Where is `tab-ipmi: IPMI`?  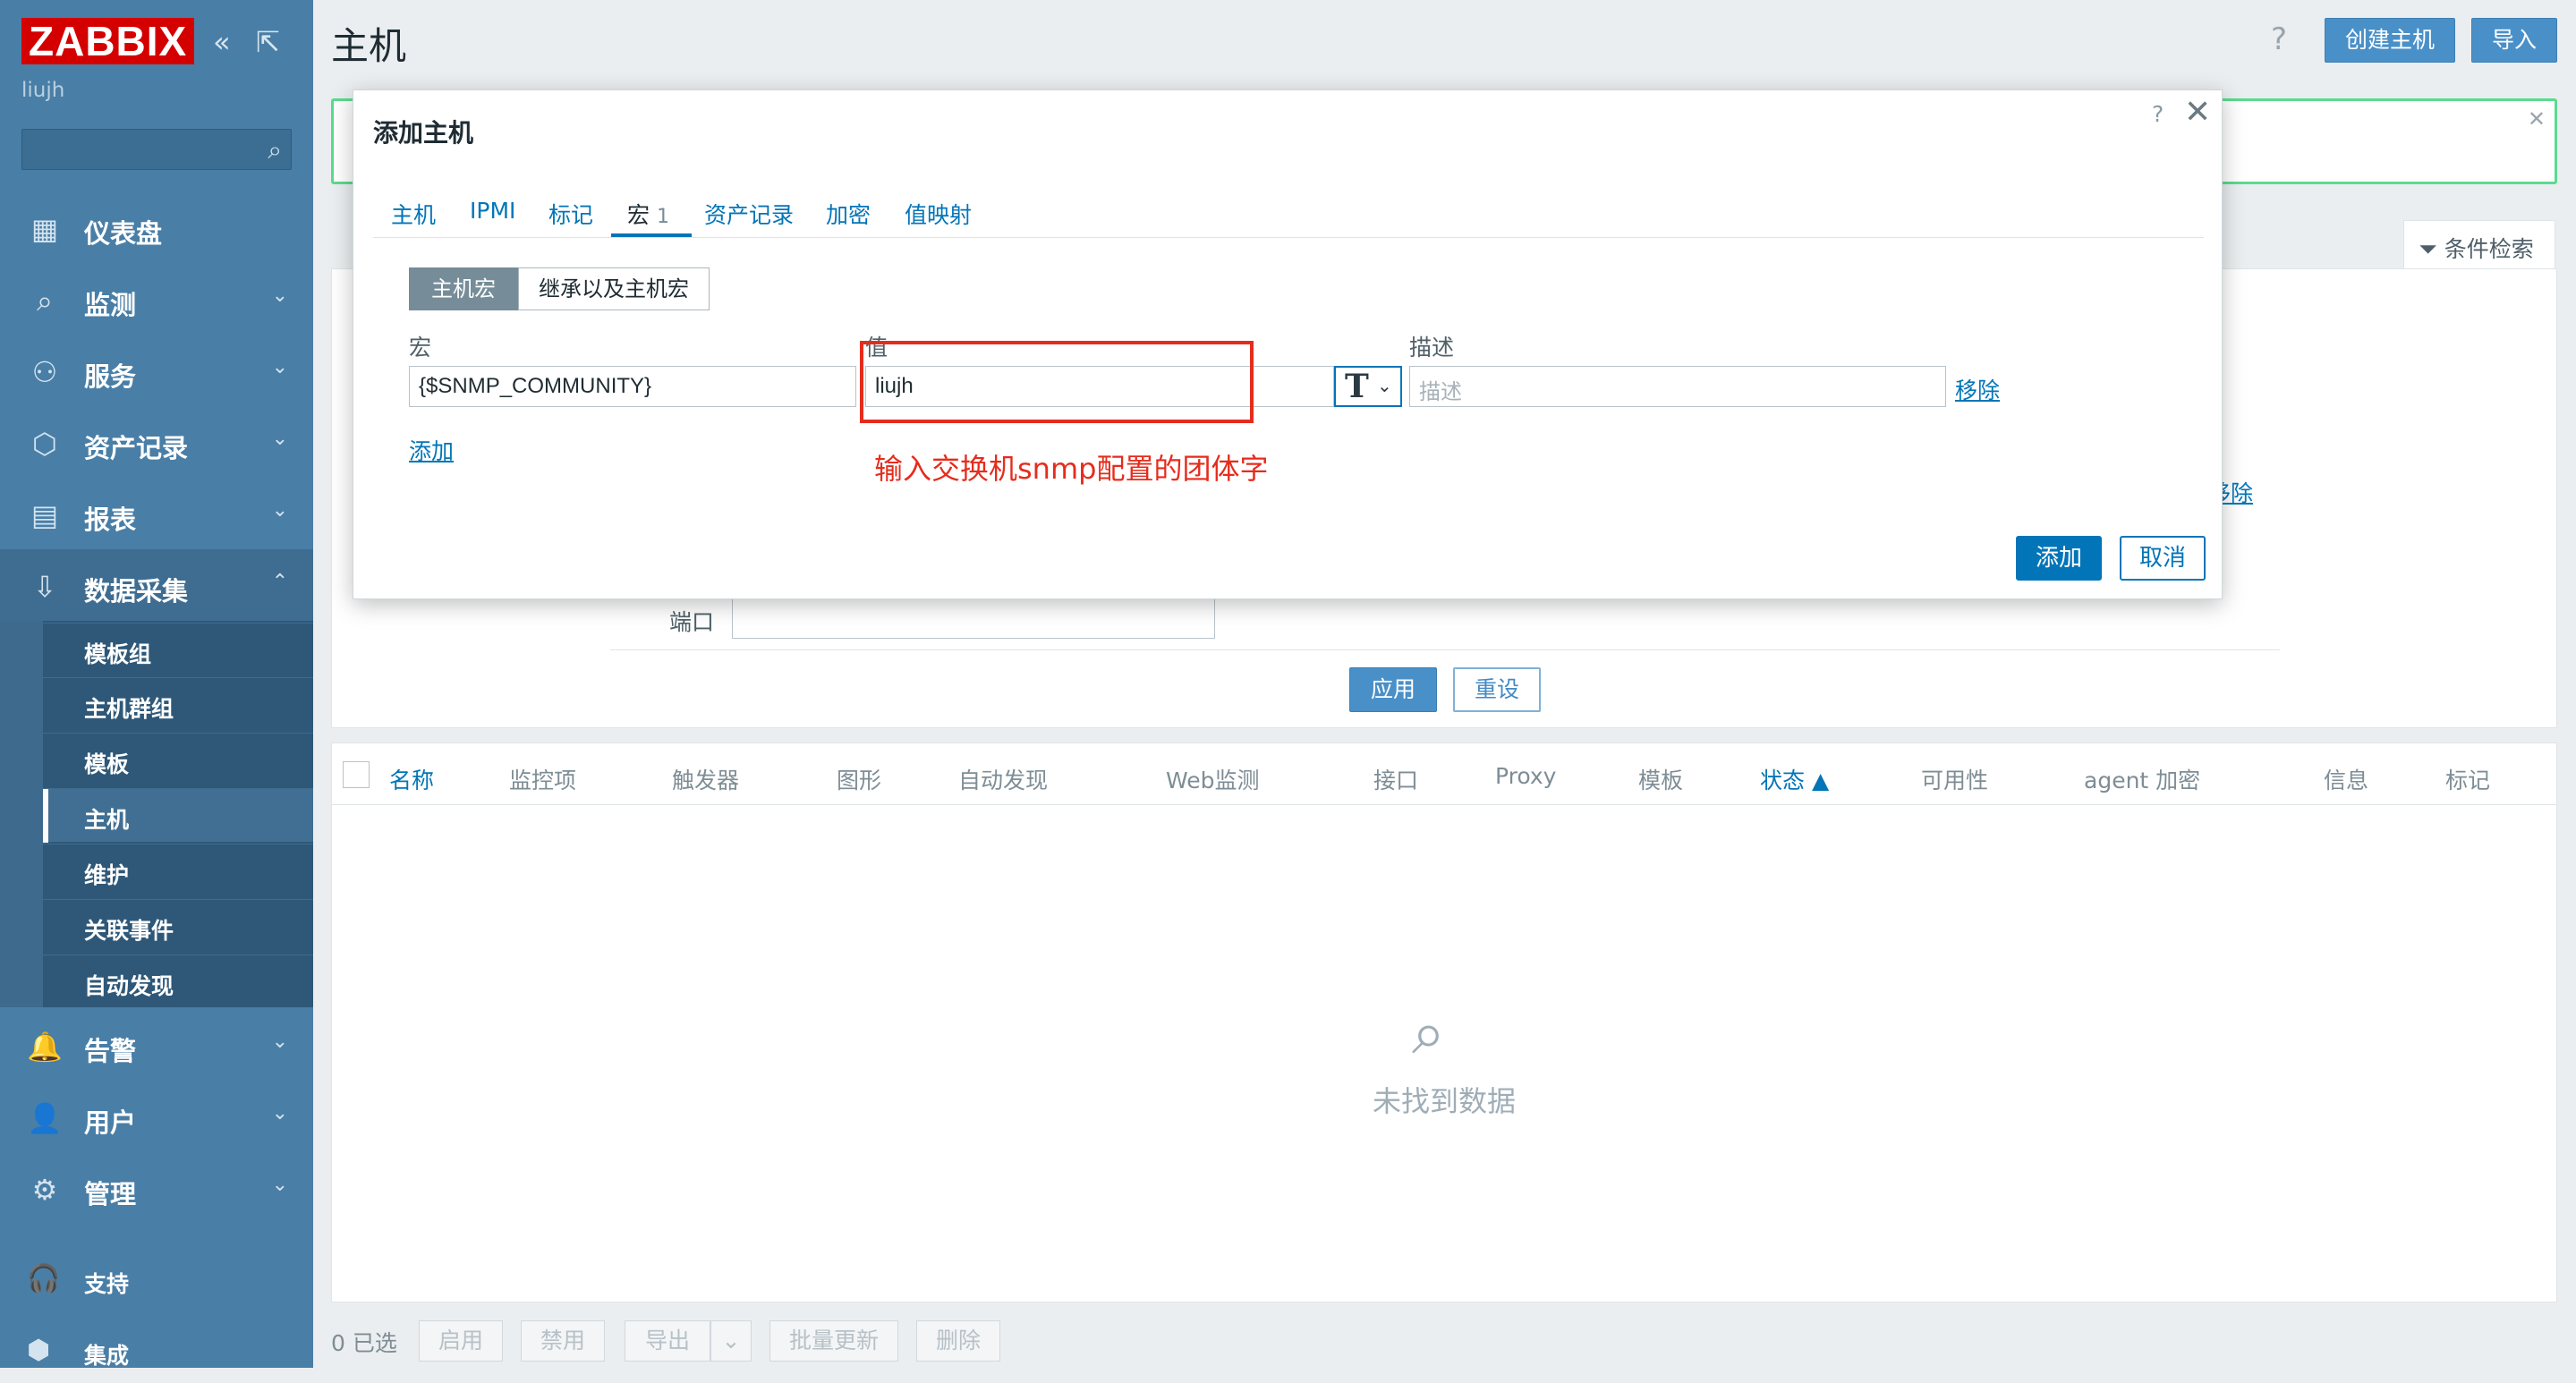 tab-ipmi: IPMI is located at coordinates (492, 211).